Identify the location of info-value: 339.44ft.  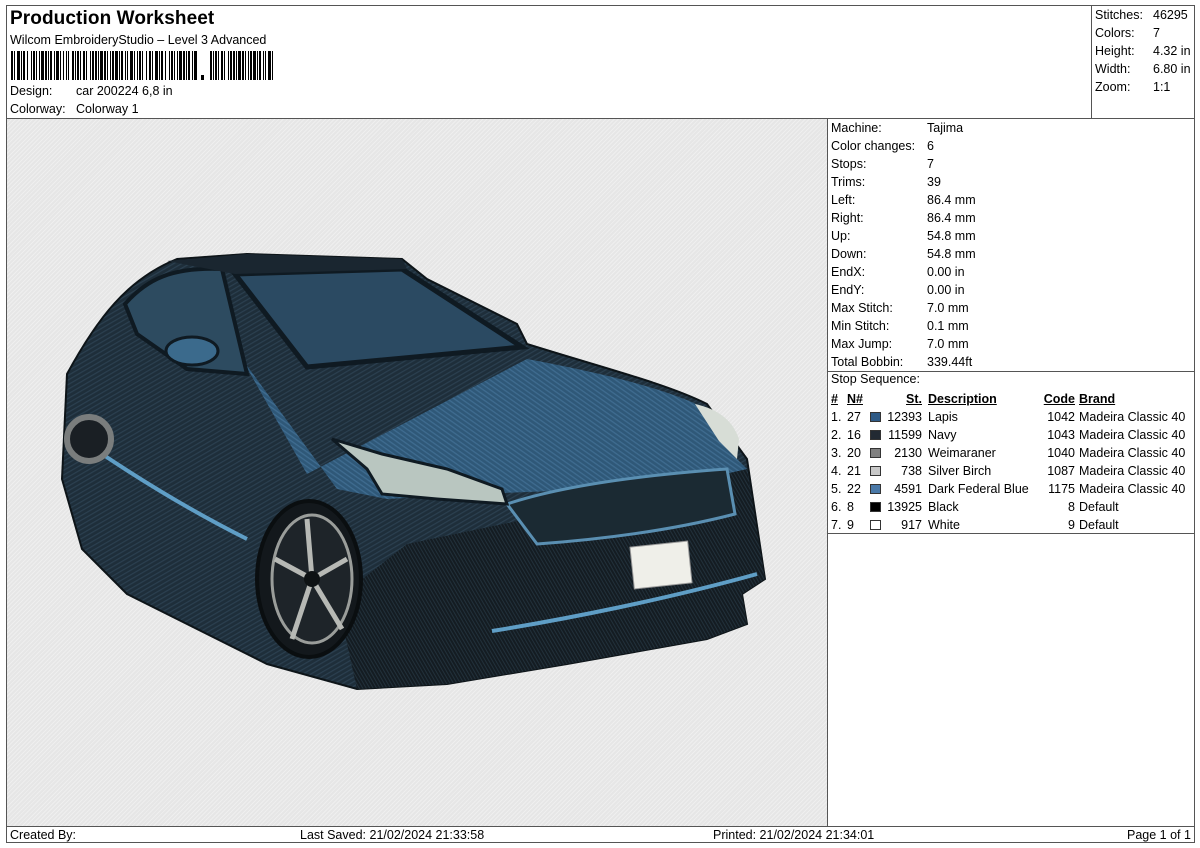
(950, 362).